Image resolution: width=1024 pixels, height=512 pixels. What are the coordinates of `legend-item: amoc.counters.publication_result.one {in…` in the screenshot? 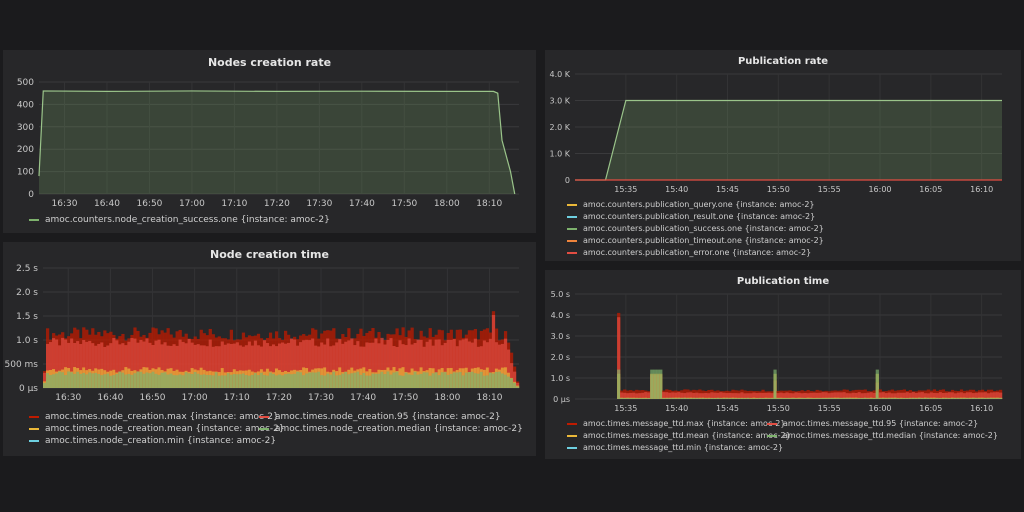 It's located at (691, 216).